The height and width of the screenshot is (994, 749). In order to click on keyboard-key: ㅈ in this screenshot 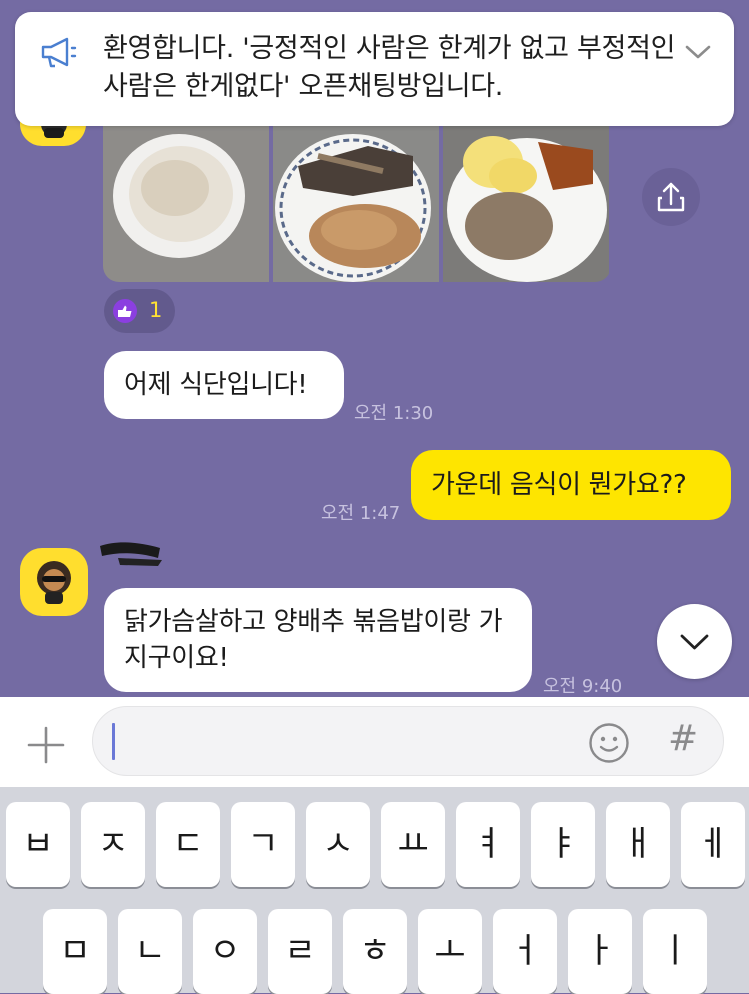, I will do `click(113, 844)`.